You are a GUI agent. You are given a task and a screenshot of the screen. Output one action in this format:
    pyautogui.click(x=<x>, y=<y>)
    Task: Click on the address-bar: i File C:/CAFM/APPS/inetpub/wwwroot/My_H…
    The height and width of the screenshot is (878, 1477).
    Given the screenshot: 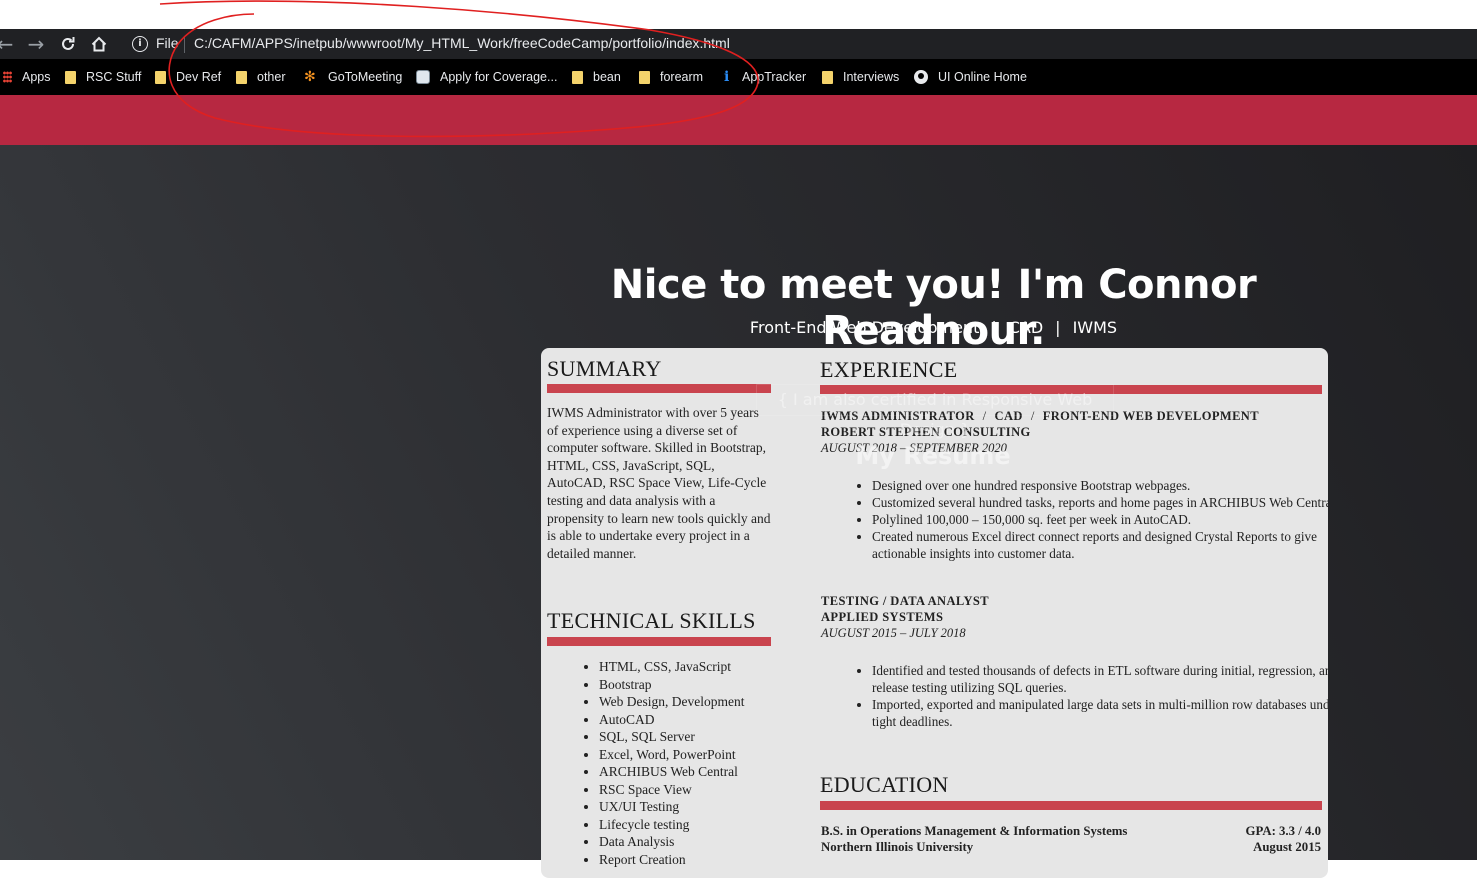 What is the action you would take?
    pyautogui.click(x=800, y=44)
    